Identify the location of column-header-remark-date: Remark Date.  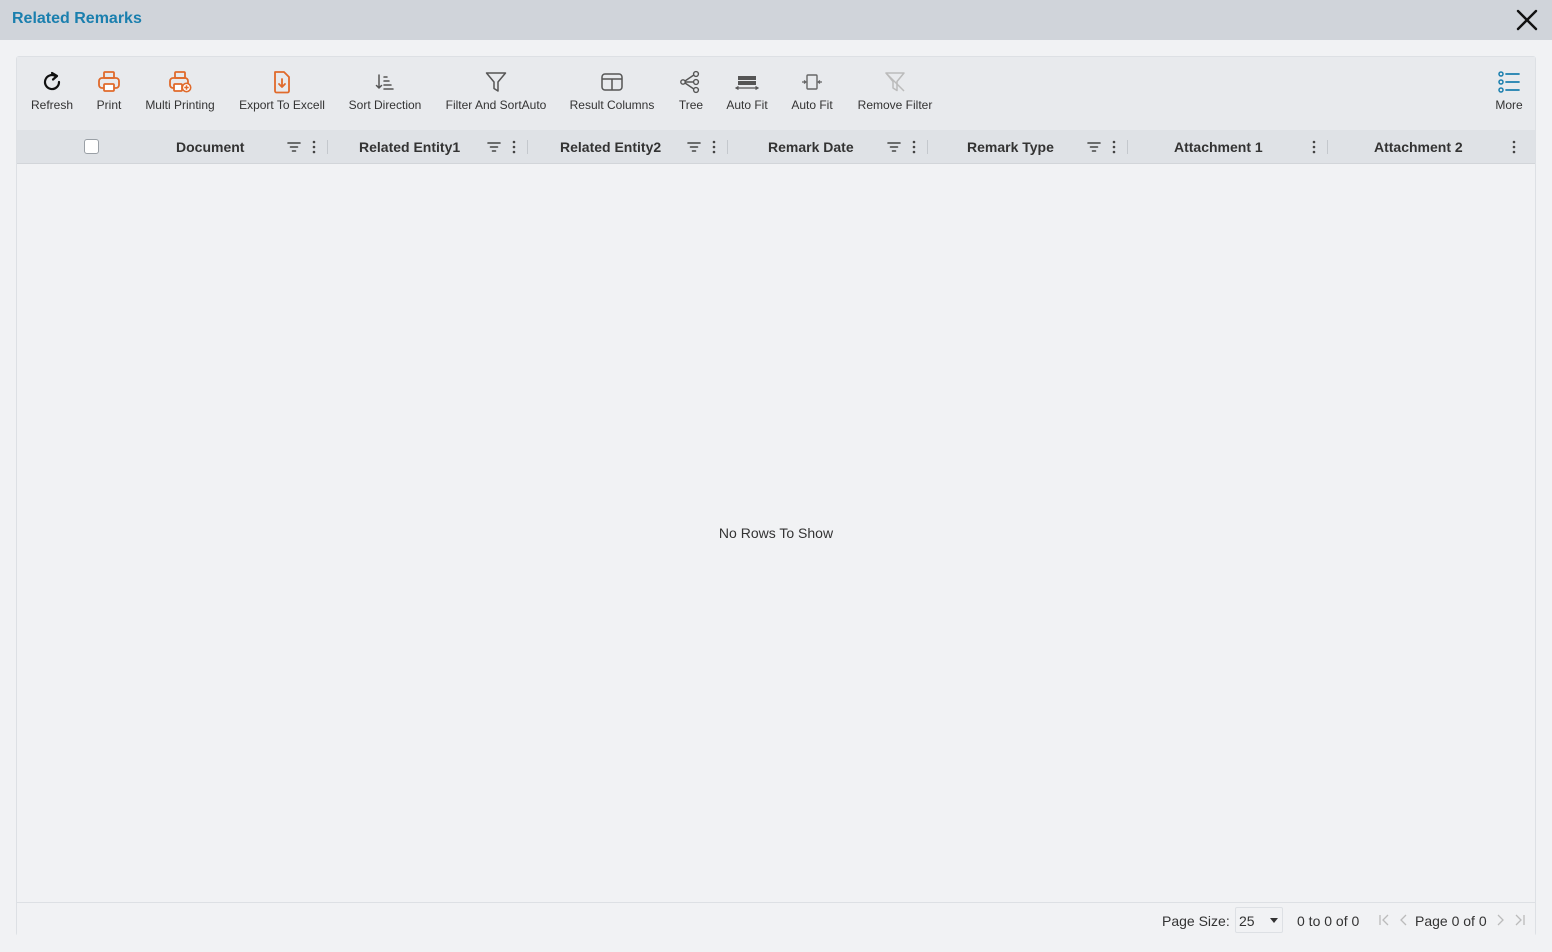
(827, 147).